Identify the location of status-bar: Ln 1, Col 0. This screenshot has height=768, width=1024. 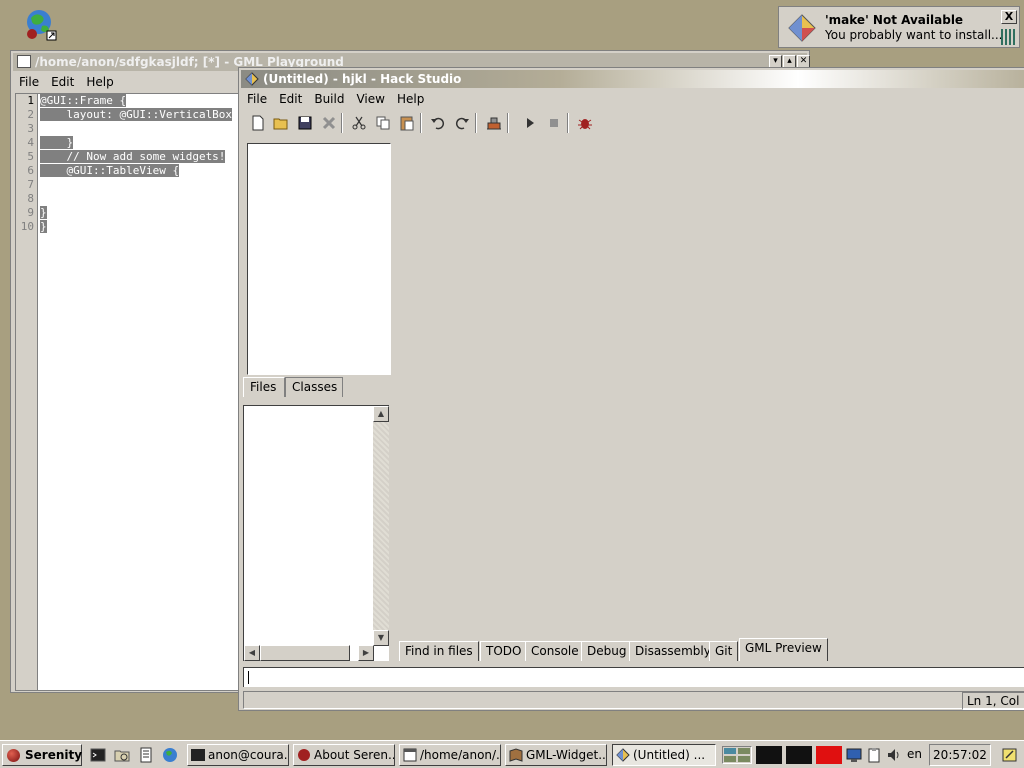
(633, 700).